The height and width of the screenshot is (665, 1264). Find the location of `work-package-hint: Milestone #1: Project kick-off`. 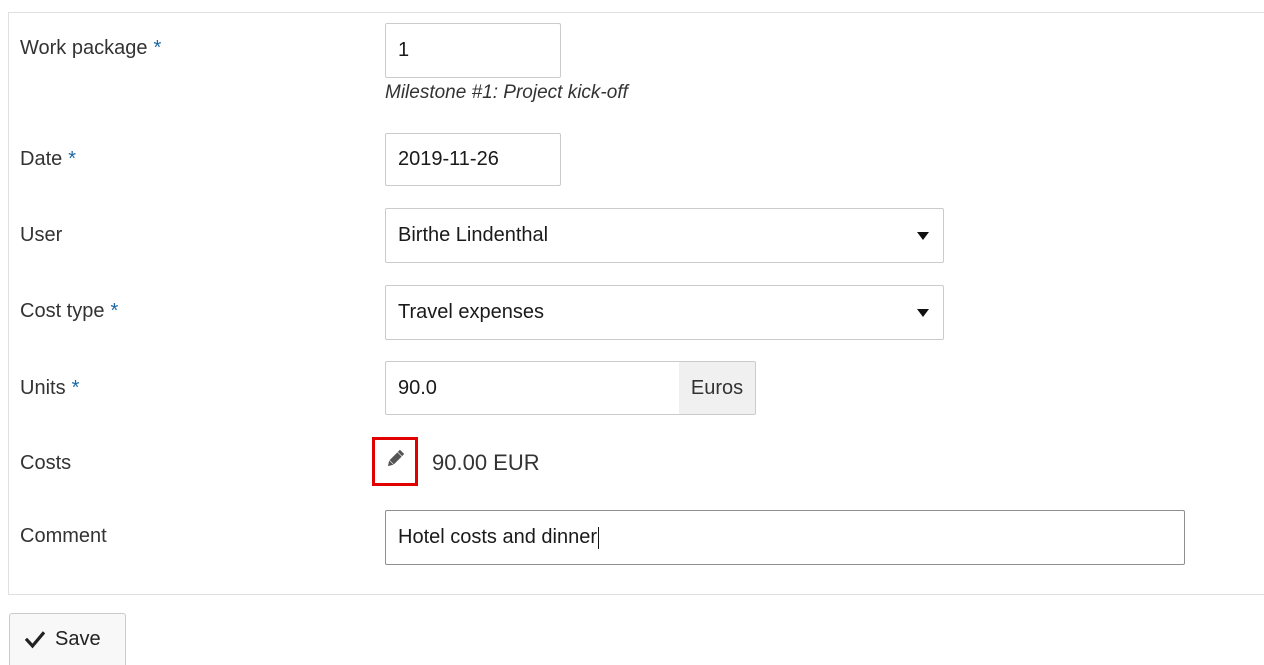

work-package-hint: Milestone #1: Project kick-off is located at coordinates (506, 92).